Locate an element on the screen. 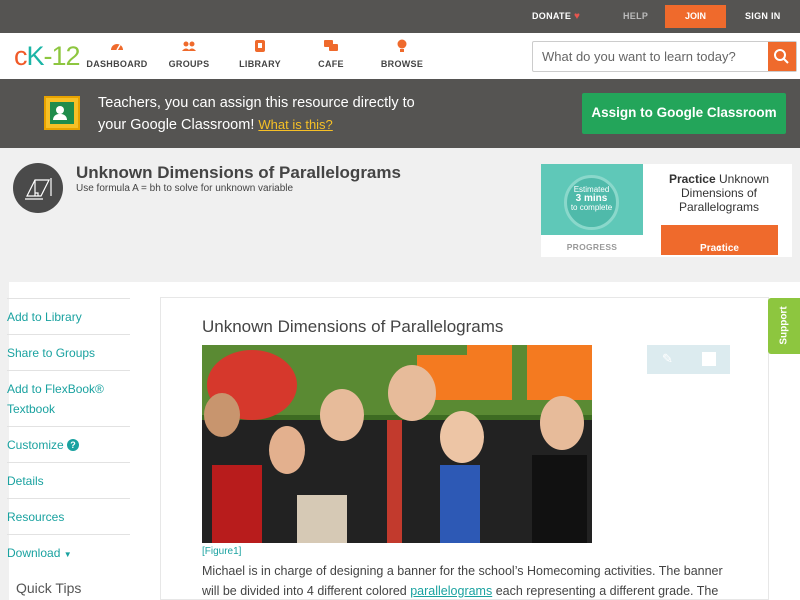  top-bar: DONATE ♥ HELP JOIN SIGN IN is located at coordinates (400, 16).